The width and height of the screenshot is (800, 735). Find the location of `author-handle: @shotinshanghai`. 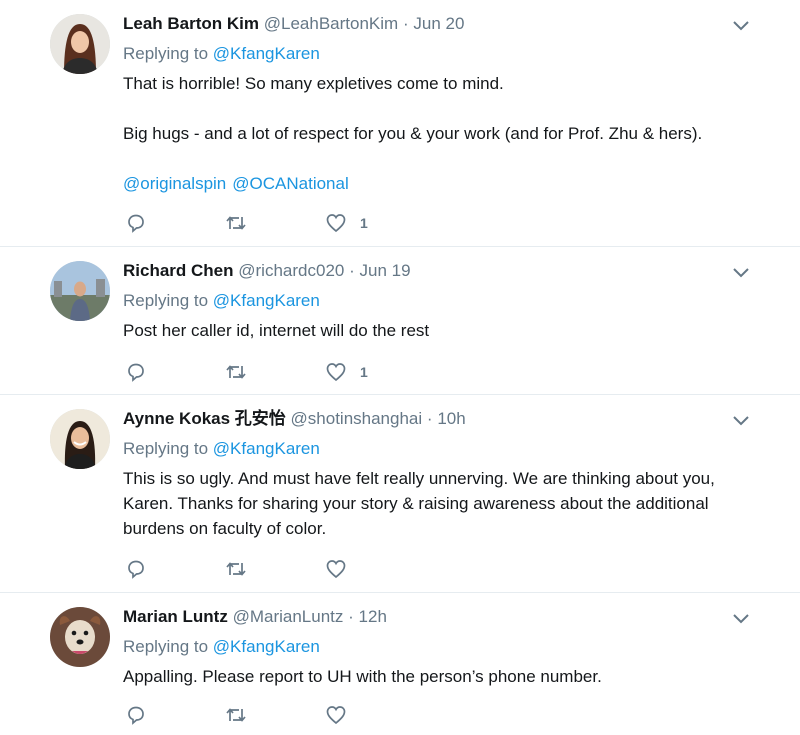

author-handle: @shotinshanghai is located at coordinates (357, 418).